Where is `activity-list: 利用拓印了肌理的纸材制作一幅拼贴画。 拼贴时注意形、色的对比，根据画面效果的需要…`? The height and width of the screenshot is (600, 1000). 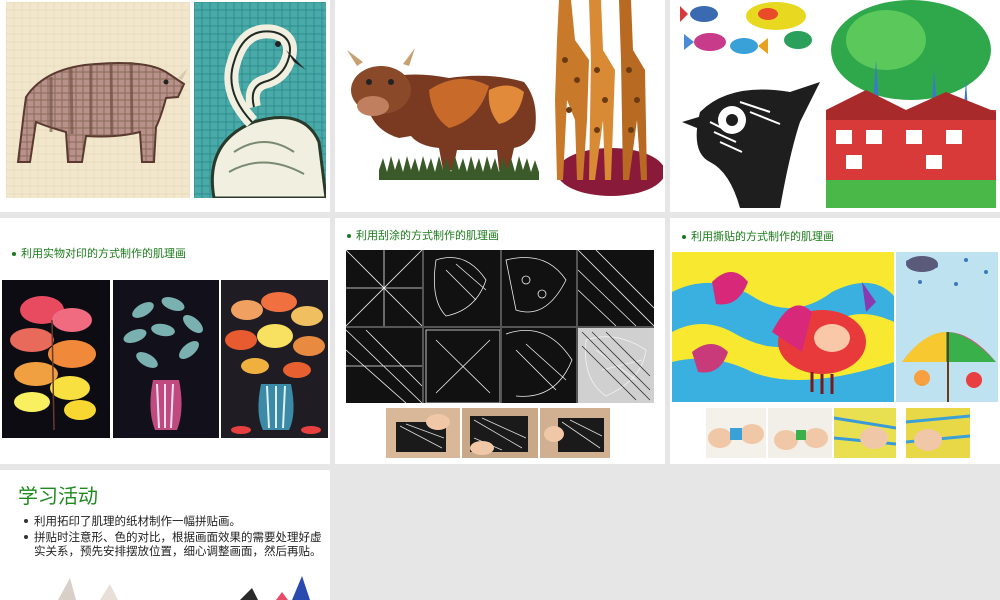 activity-list: 利用拓印了肌理的纸材制作一幅拼贴画。 拼贴时注意形、色的对比，根据画面效果的需要… is located at coordinates (172, 537).